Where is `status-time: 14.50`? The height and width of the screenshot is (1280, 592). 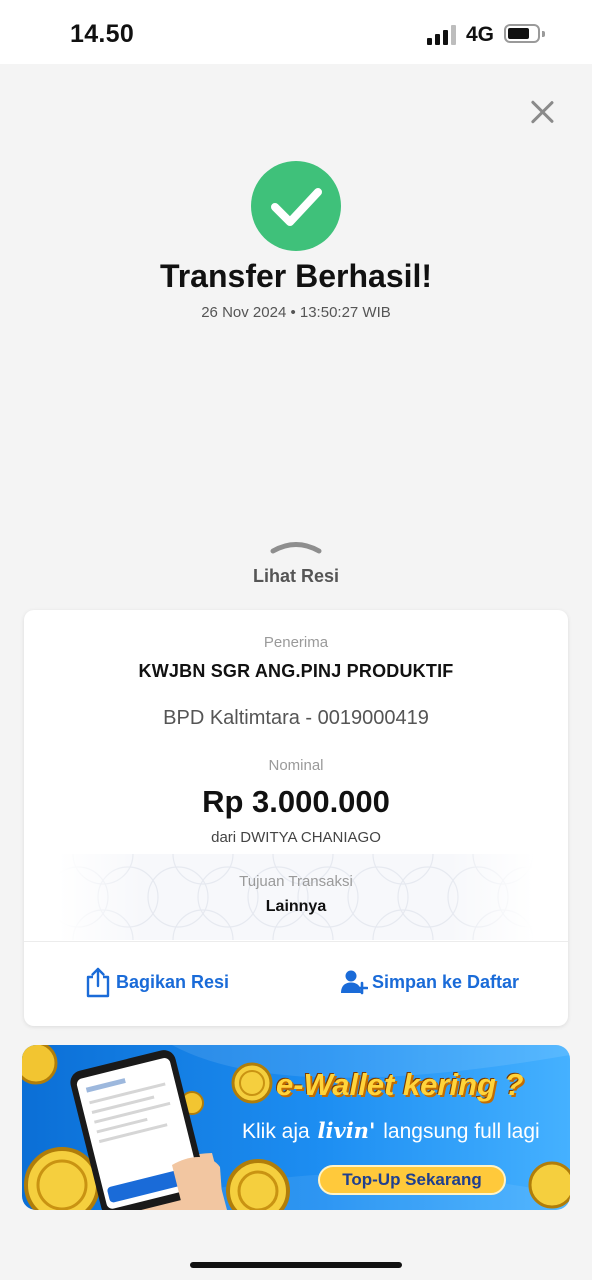 status-time: 14.50 is located at coordinates (102, 34).